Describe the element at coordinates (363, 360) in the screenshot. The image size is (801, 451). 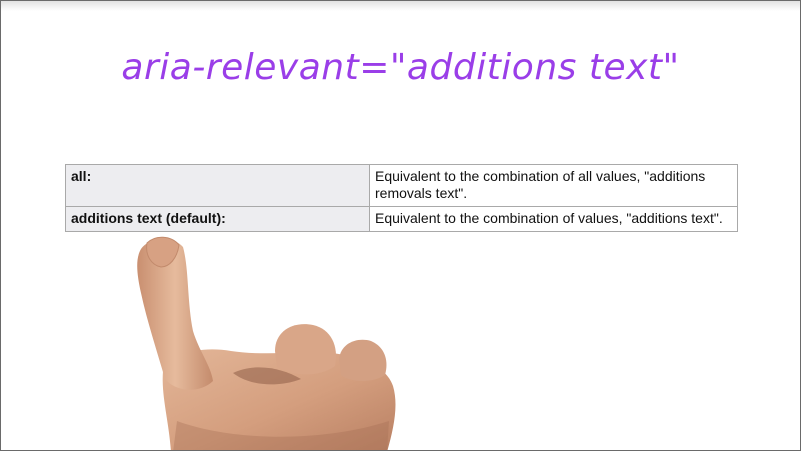
I see `ring-finger-knuckle` at that location.